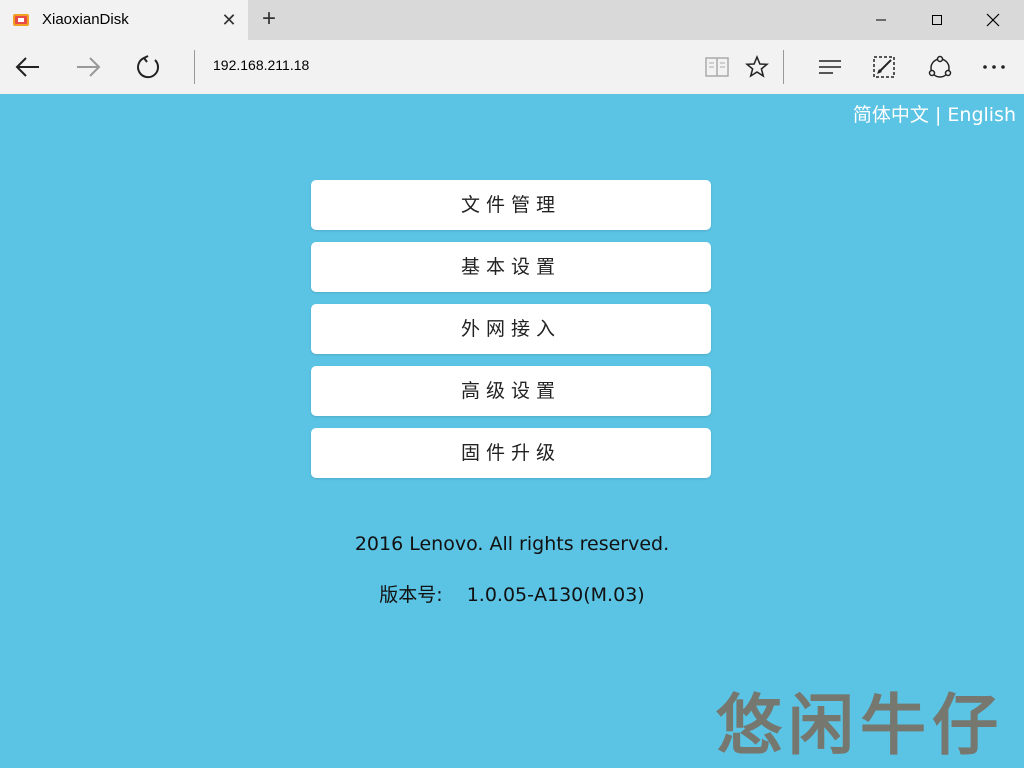 This screenshot has width=1024, height=768. I want to click on browser-tab: XiaoxianDisk ✕, so click(124, 20).